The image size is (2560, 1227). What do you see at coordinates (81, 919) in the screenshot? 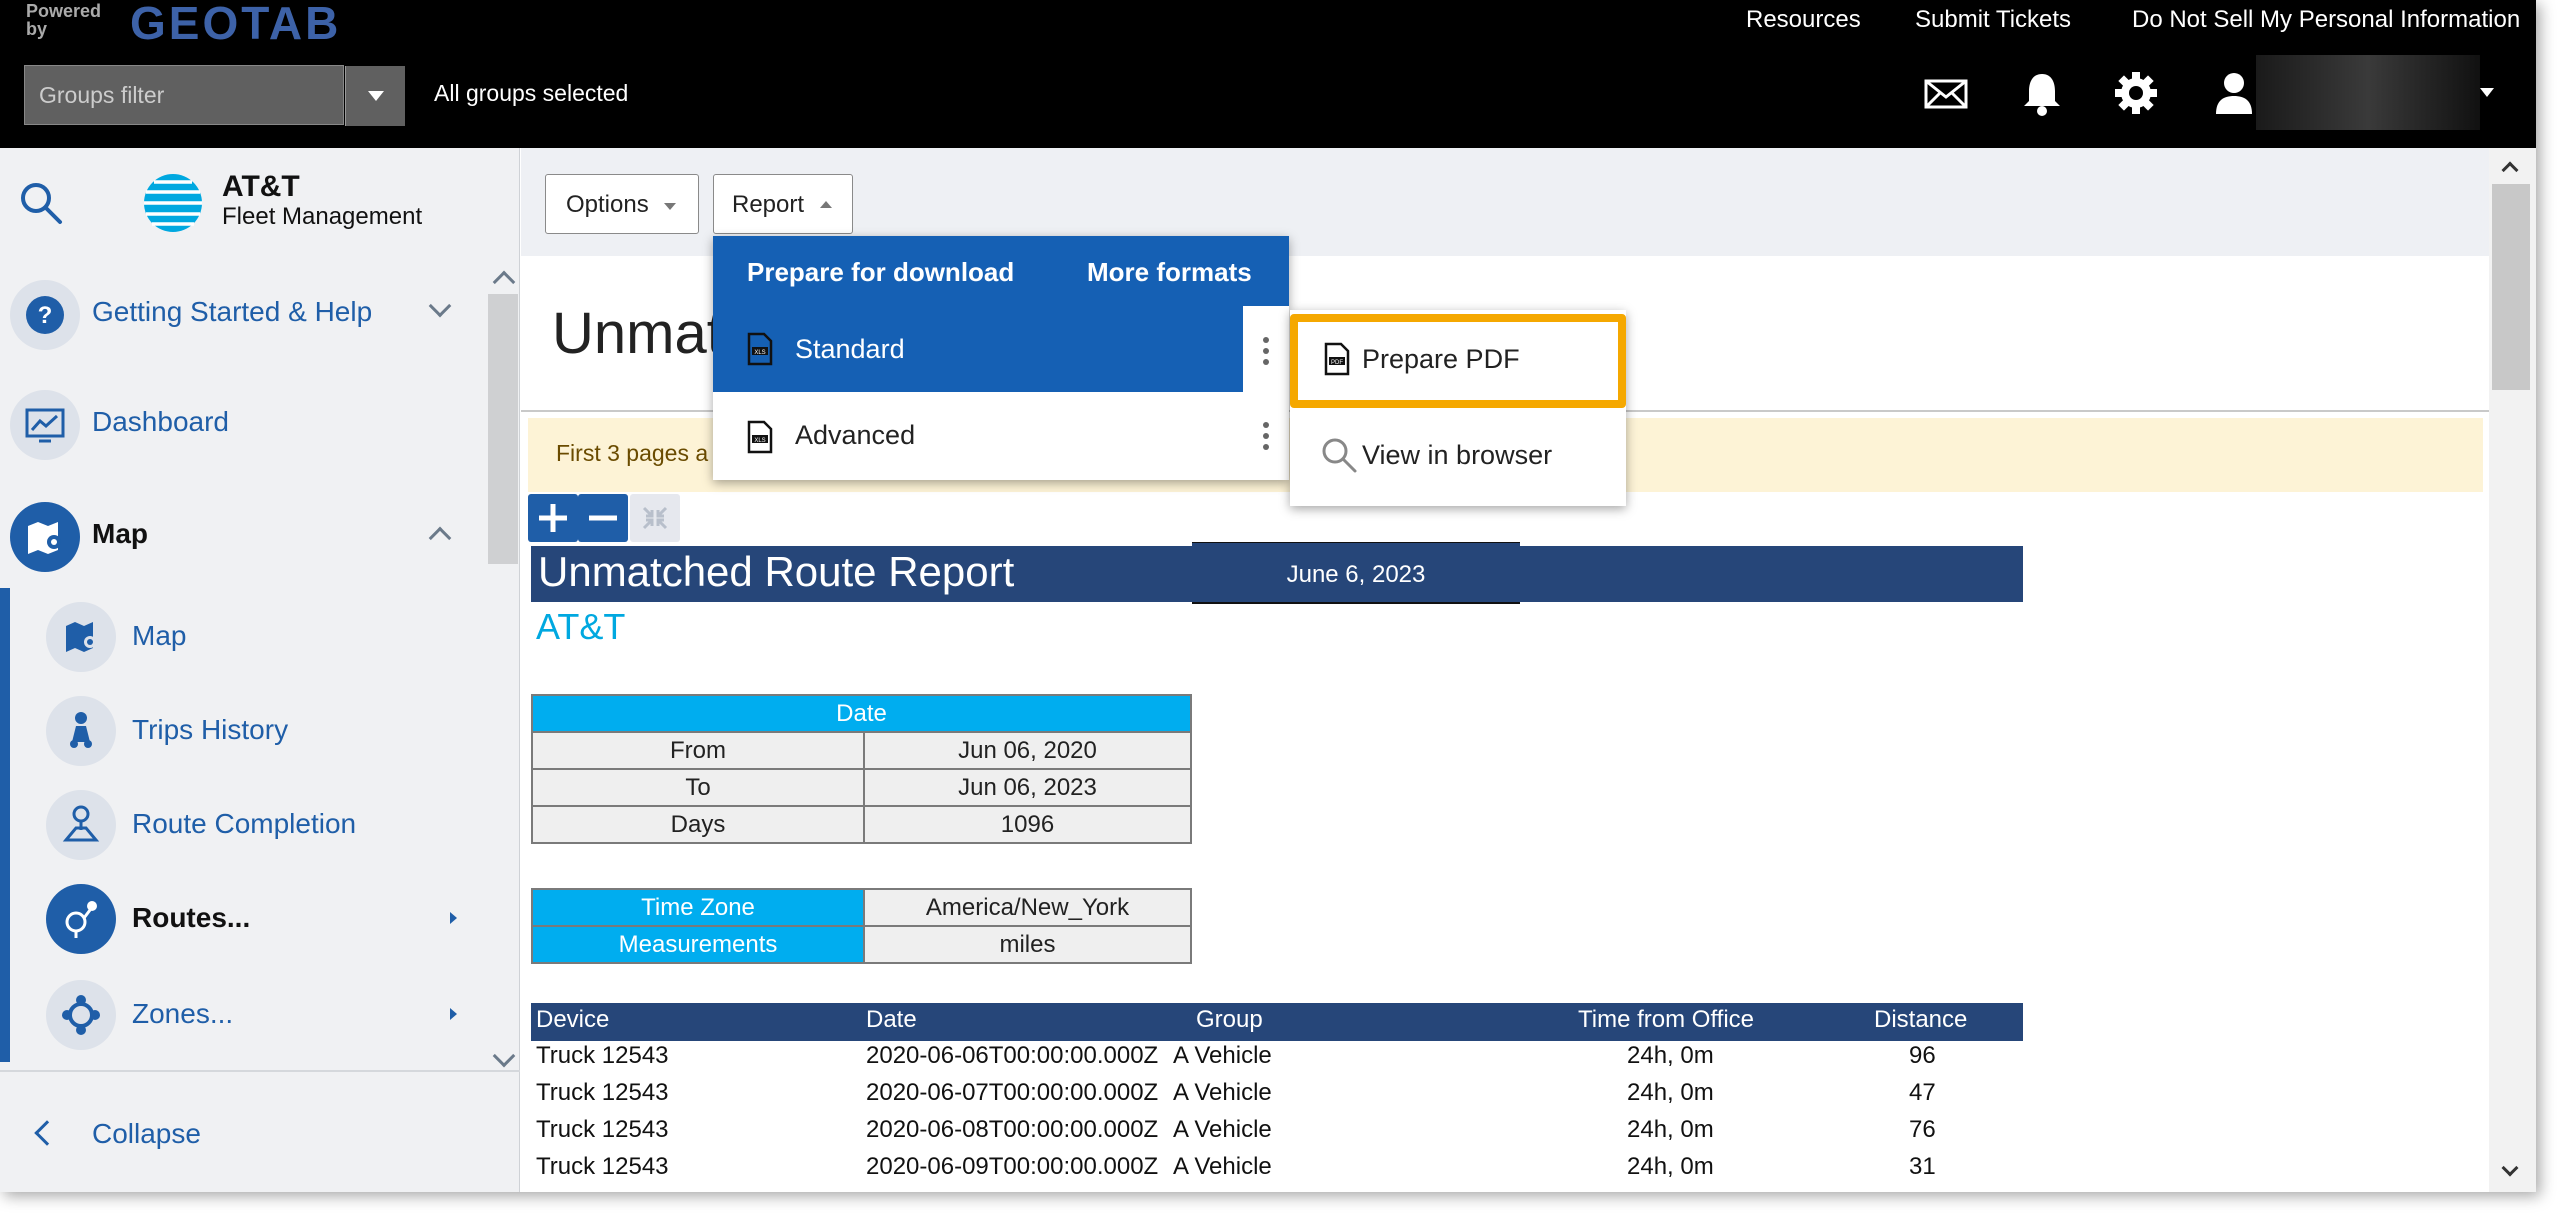
I see `routes-icon` at bounding box center [81, 919].